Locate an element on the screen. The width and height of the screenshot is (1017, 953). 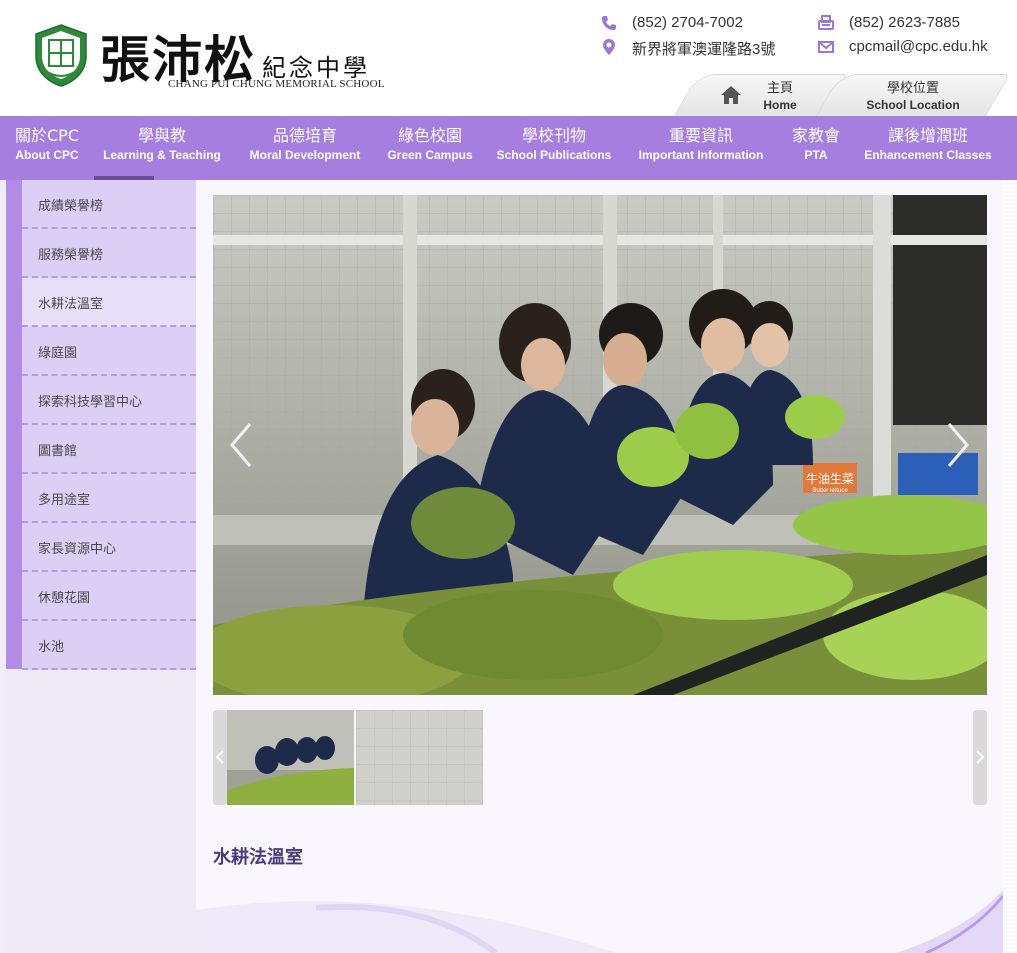
nav-pta-en: PTA is located at coordinates (816, 155).